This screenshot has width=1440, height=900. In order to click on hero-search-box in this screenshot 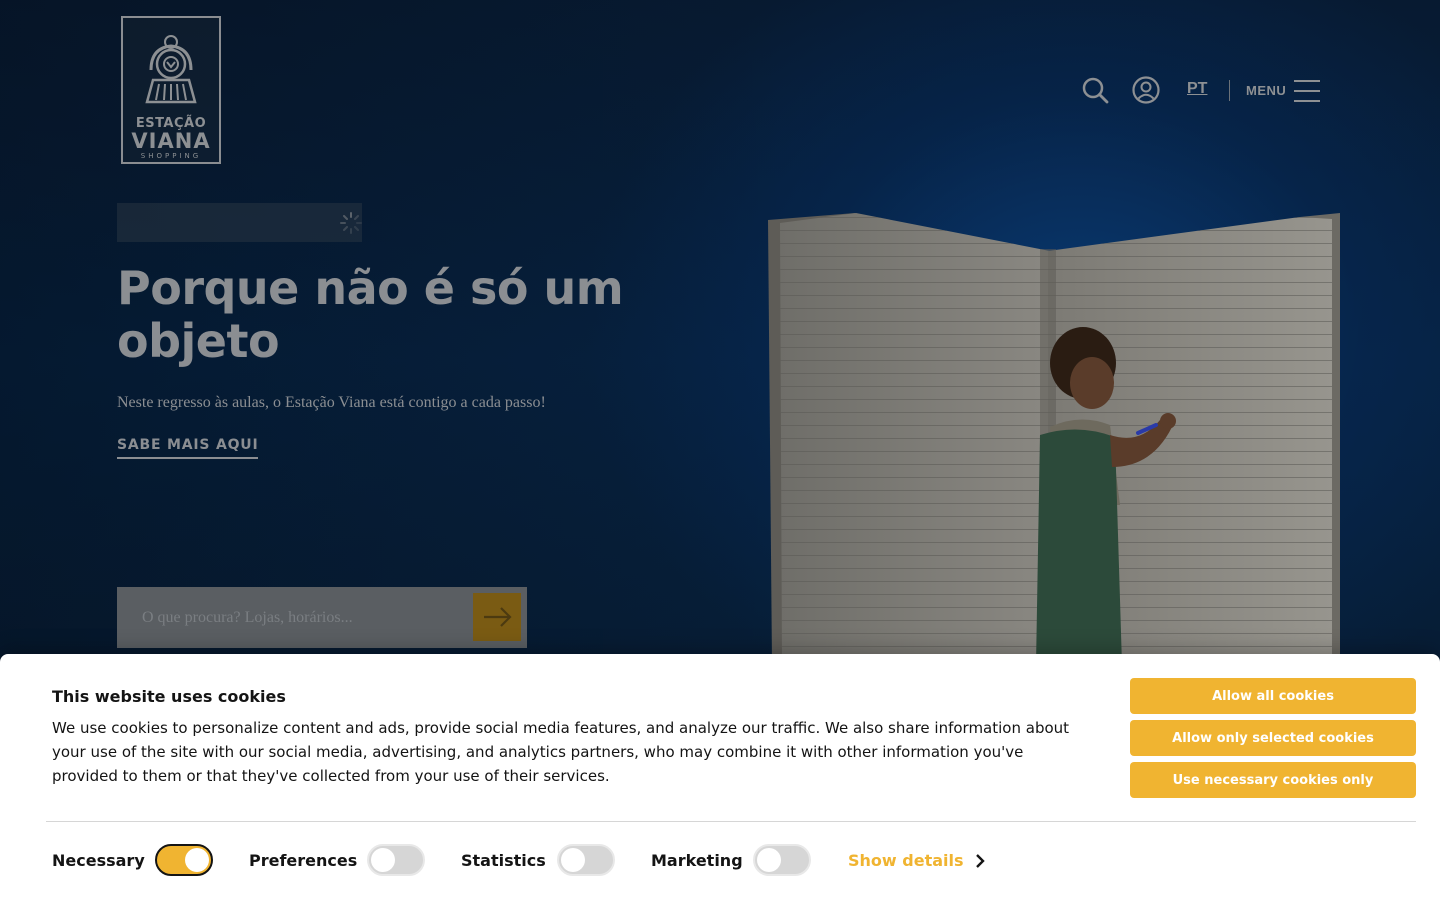, I will do `click(322, 617)`.